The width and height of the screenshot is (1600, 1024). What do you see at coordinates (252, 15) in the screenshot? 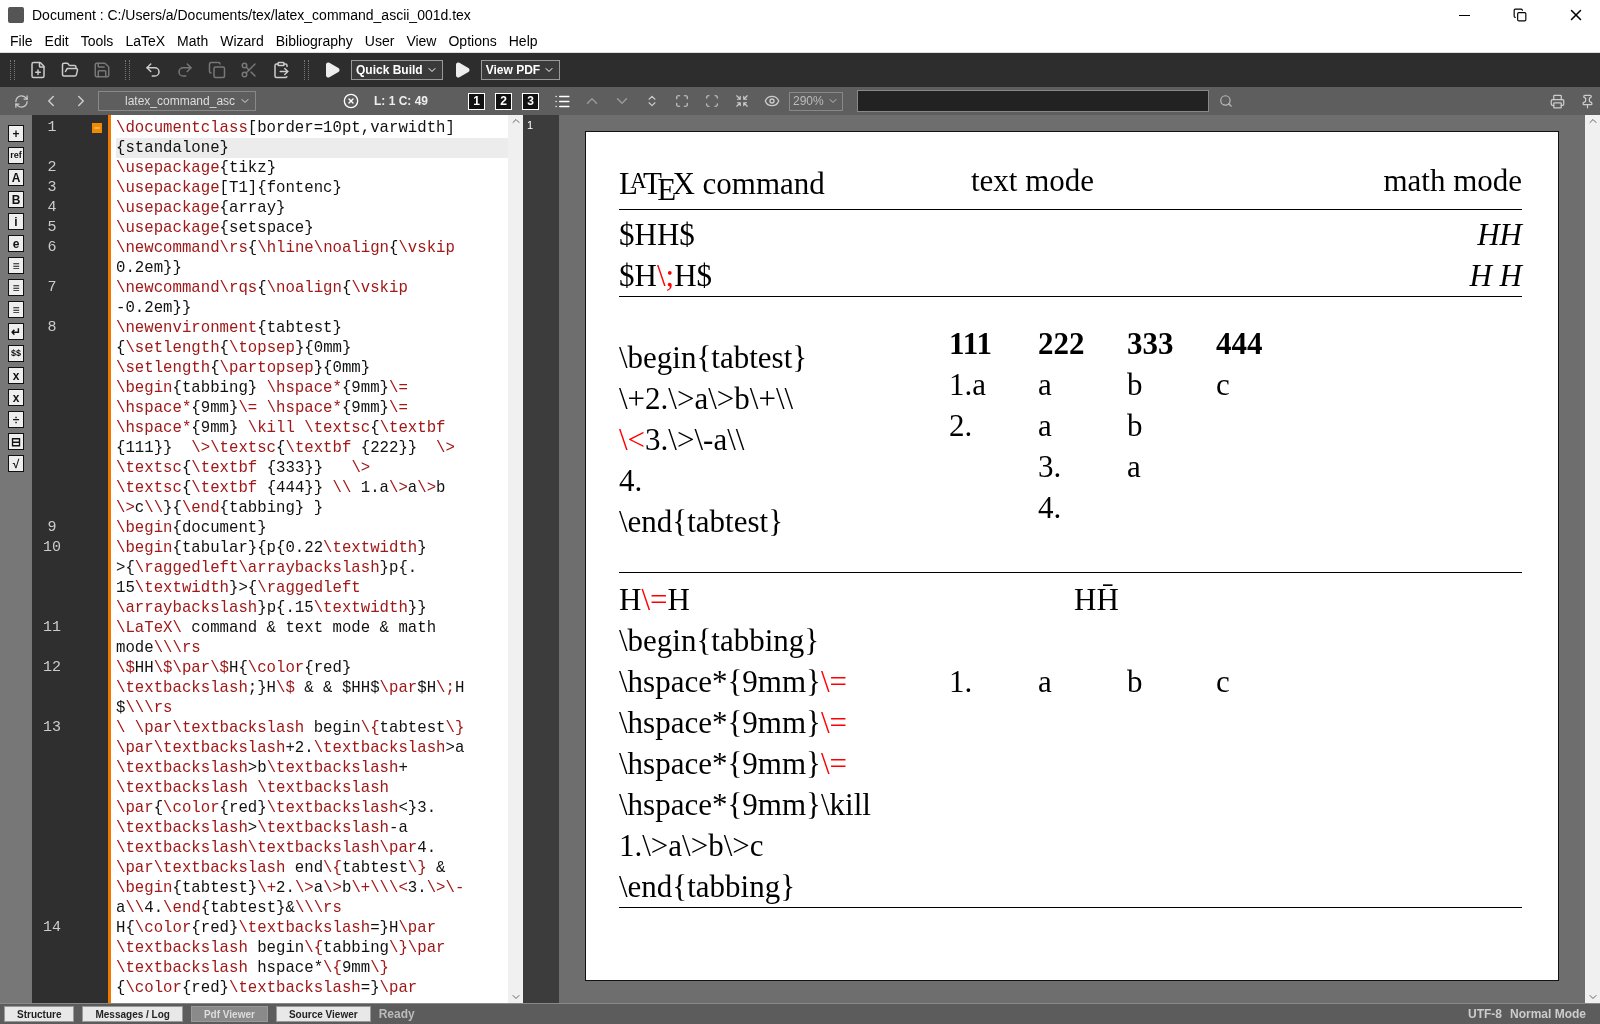
I see `window-title: Document : C:/Users/a/Documents/tex/latex_command_ascii_001d.tex` at bounding box center [252, 15].